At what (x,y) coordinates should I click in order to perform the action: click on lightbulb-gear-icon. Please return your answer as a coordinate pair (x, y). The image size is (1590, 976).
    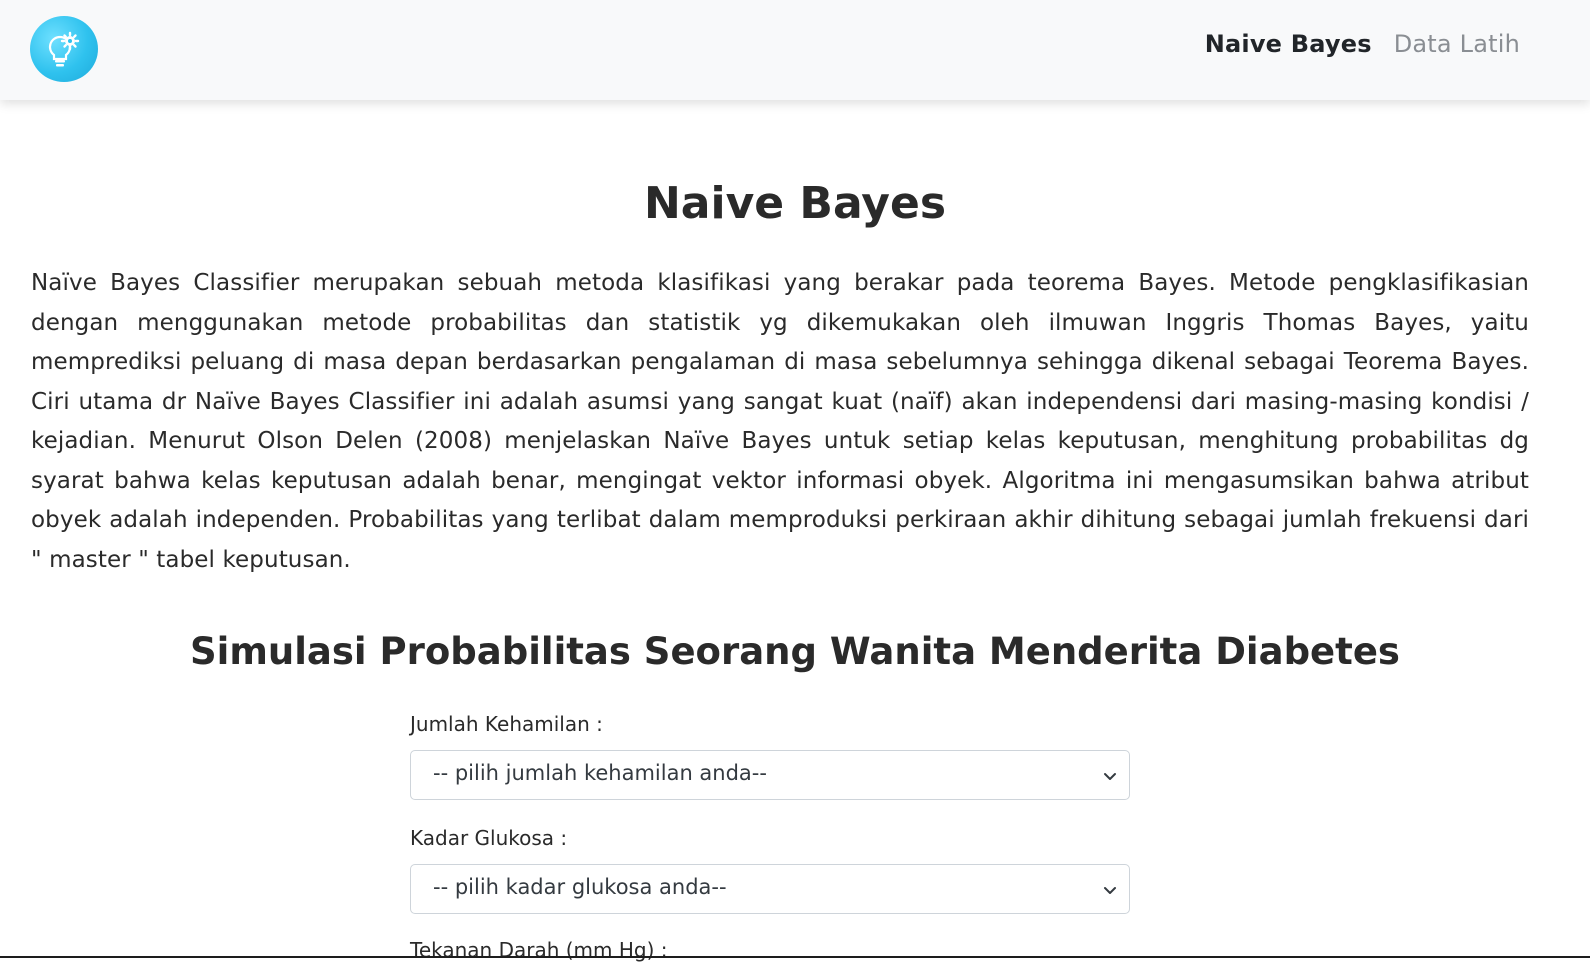
    Looking at the image, I should click on (64, 49).